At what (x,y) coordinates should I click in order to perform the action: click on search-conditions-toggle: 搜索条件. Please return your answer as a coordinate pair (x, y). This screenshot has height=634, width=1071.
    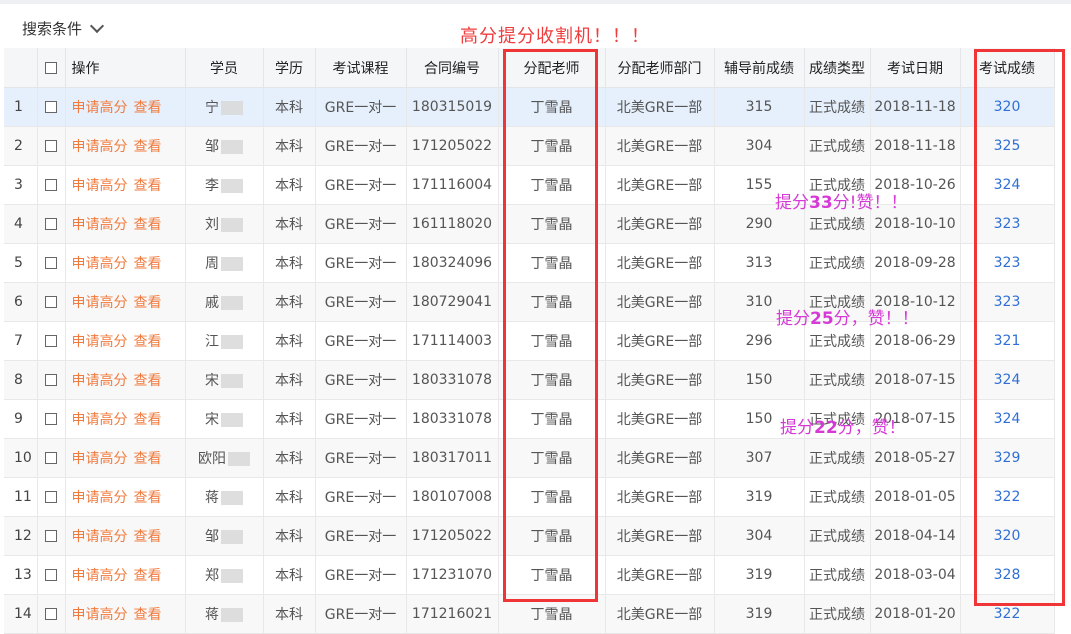
    Looking at the image, I should click on (63, 28).